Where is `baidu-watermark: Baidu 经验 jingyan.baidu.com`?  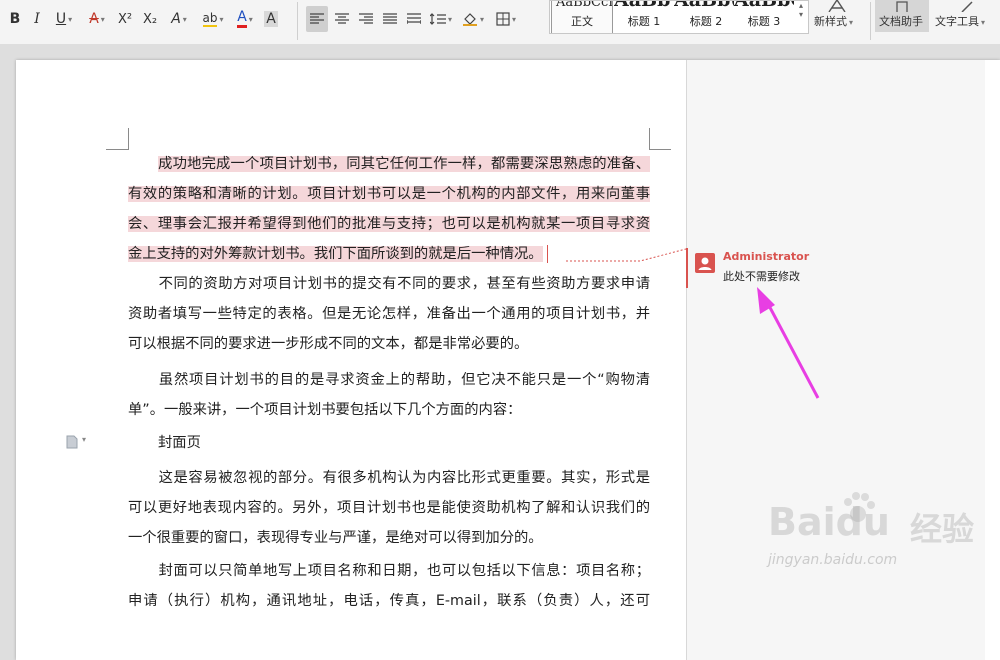
baidu-watermark: Baidu 经验 jingyan.baidu.com is located at coordinates (880, 539).